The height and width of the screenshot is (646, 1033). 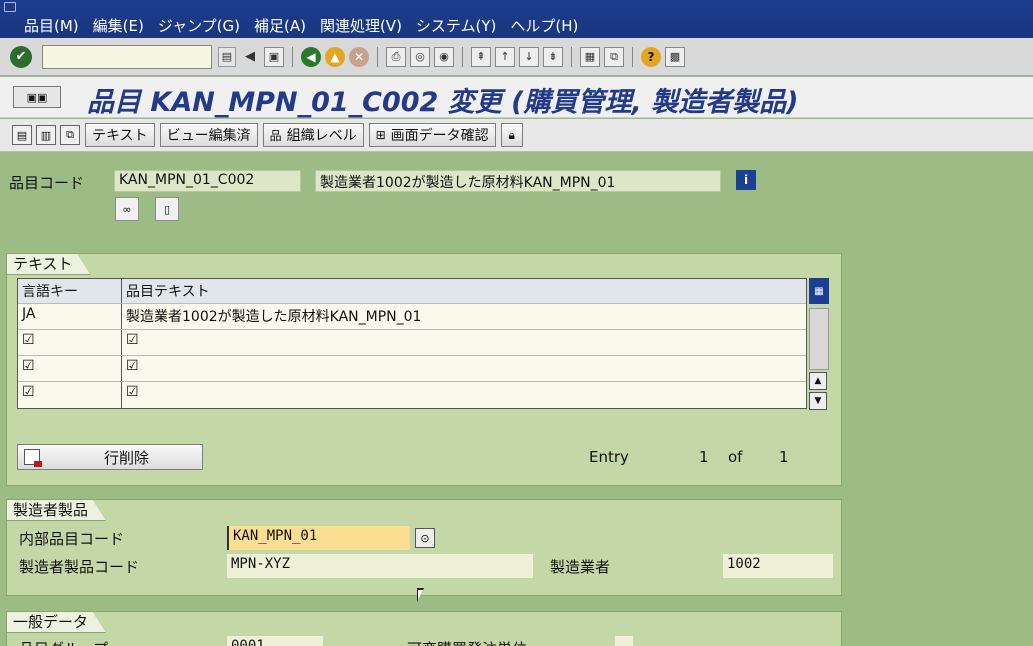 What do you see at coordinates (818, 401) in the screenshot?
I see `scroll-down-icon: ▼` at bounding box center [818, 401].